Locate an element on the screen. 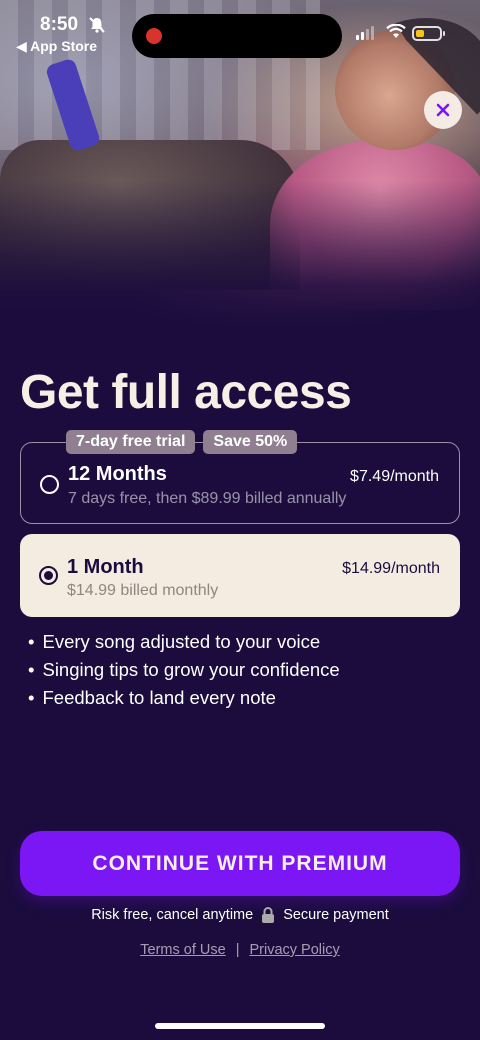 The width and height of the screenshot is (480, 1040). plan-price: $14.99/month is located at coordinates (391, 568).